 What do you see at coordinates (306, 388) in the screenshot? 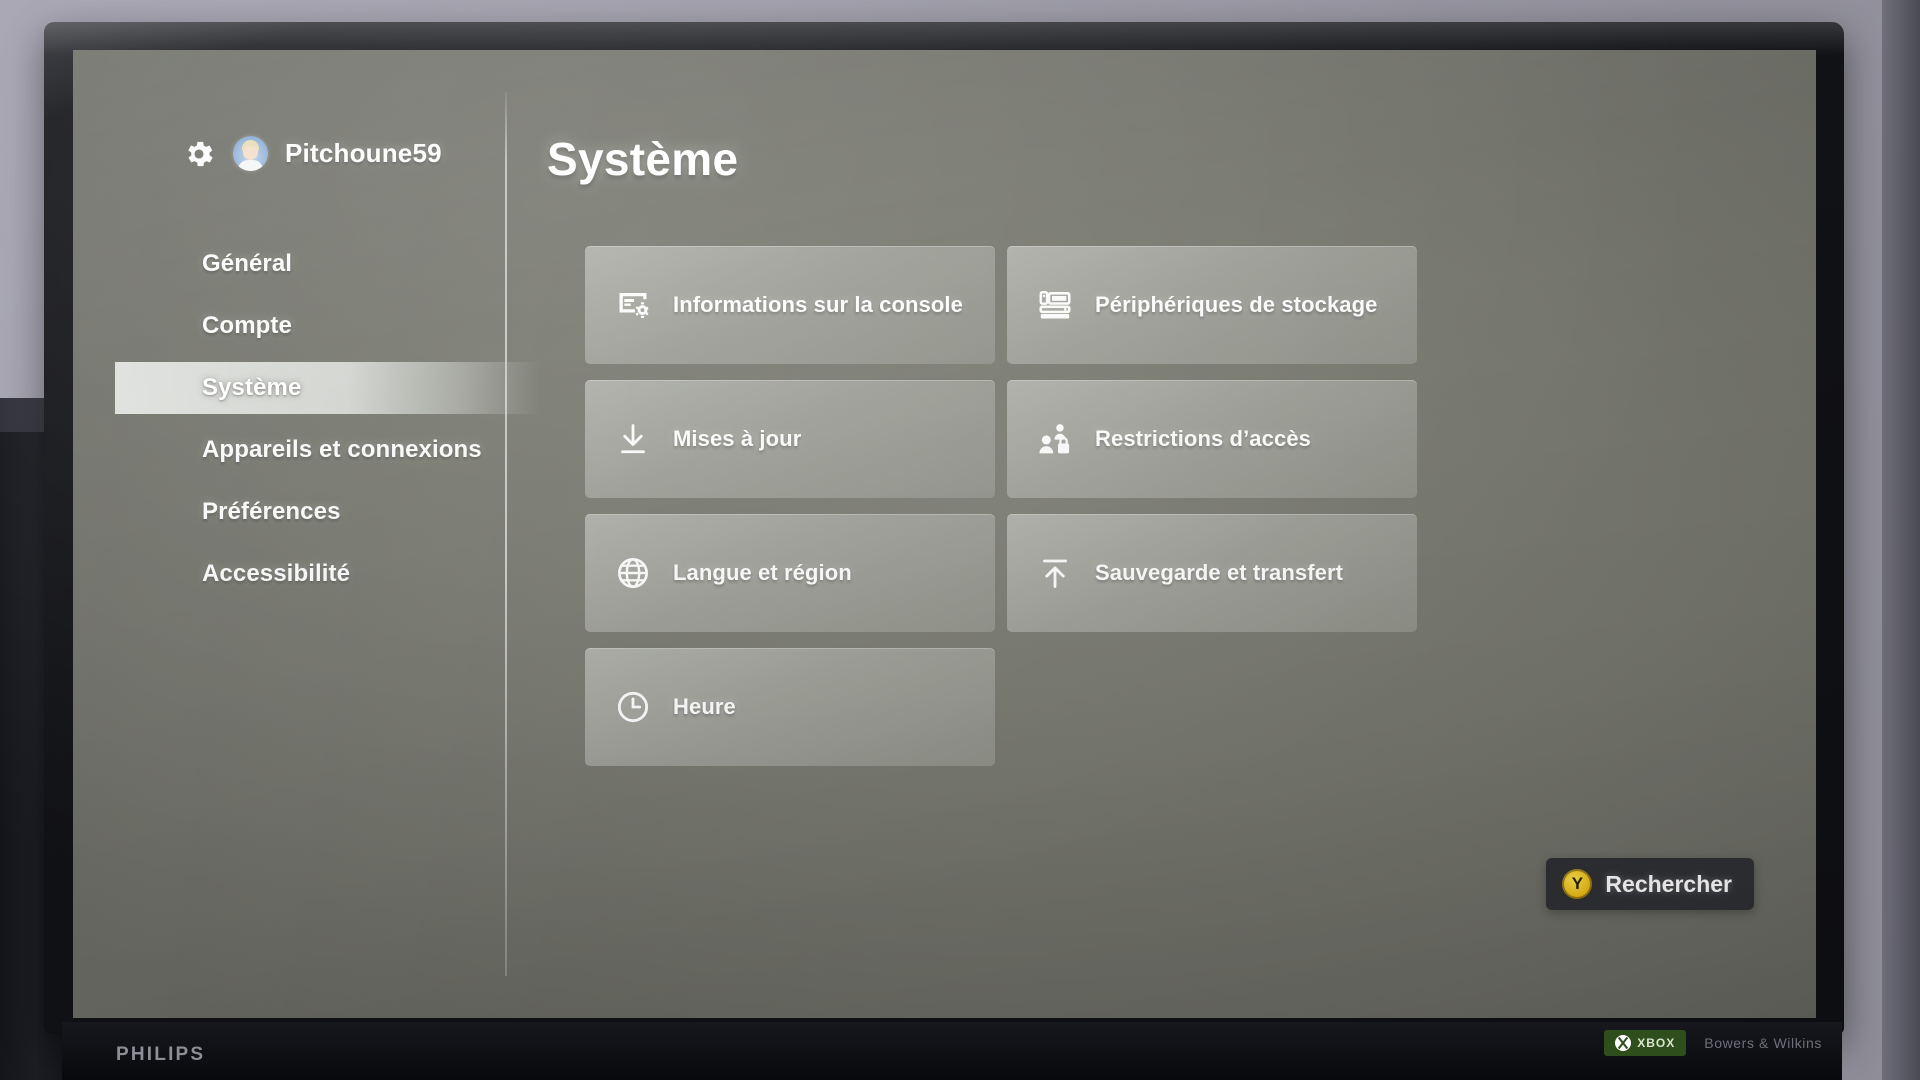
I see `sidebar-item-systeme: Système` at bounding box center [306, 388].